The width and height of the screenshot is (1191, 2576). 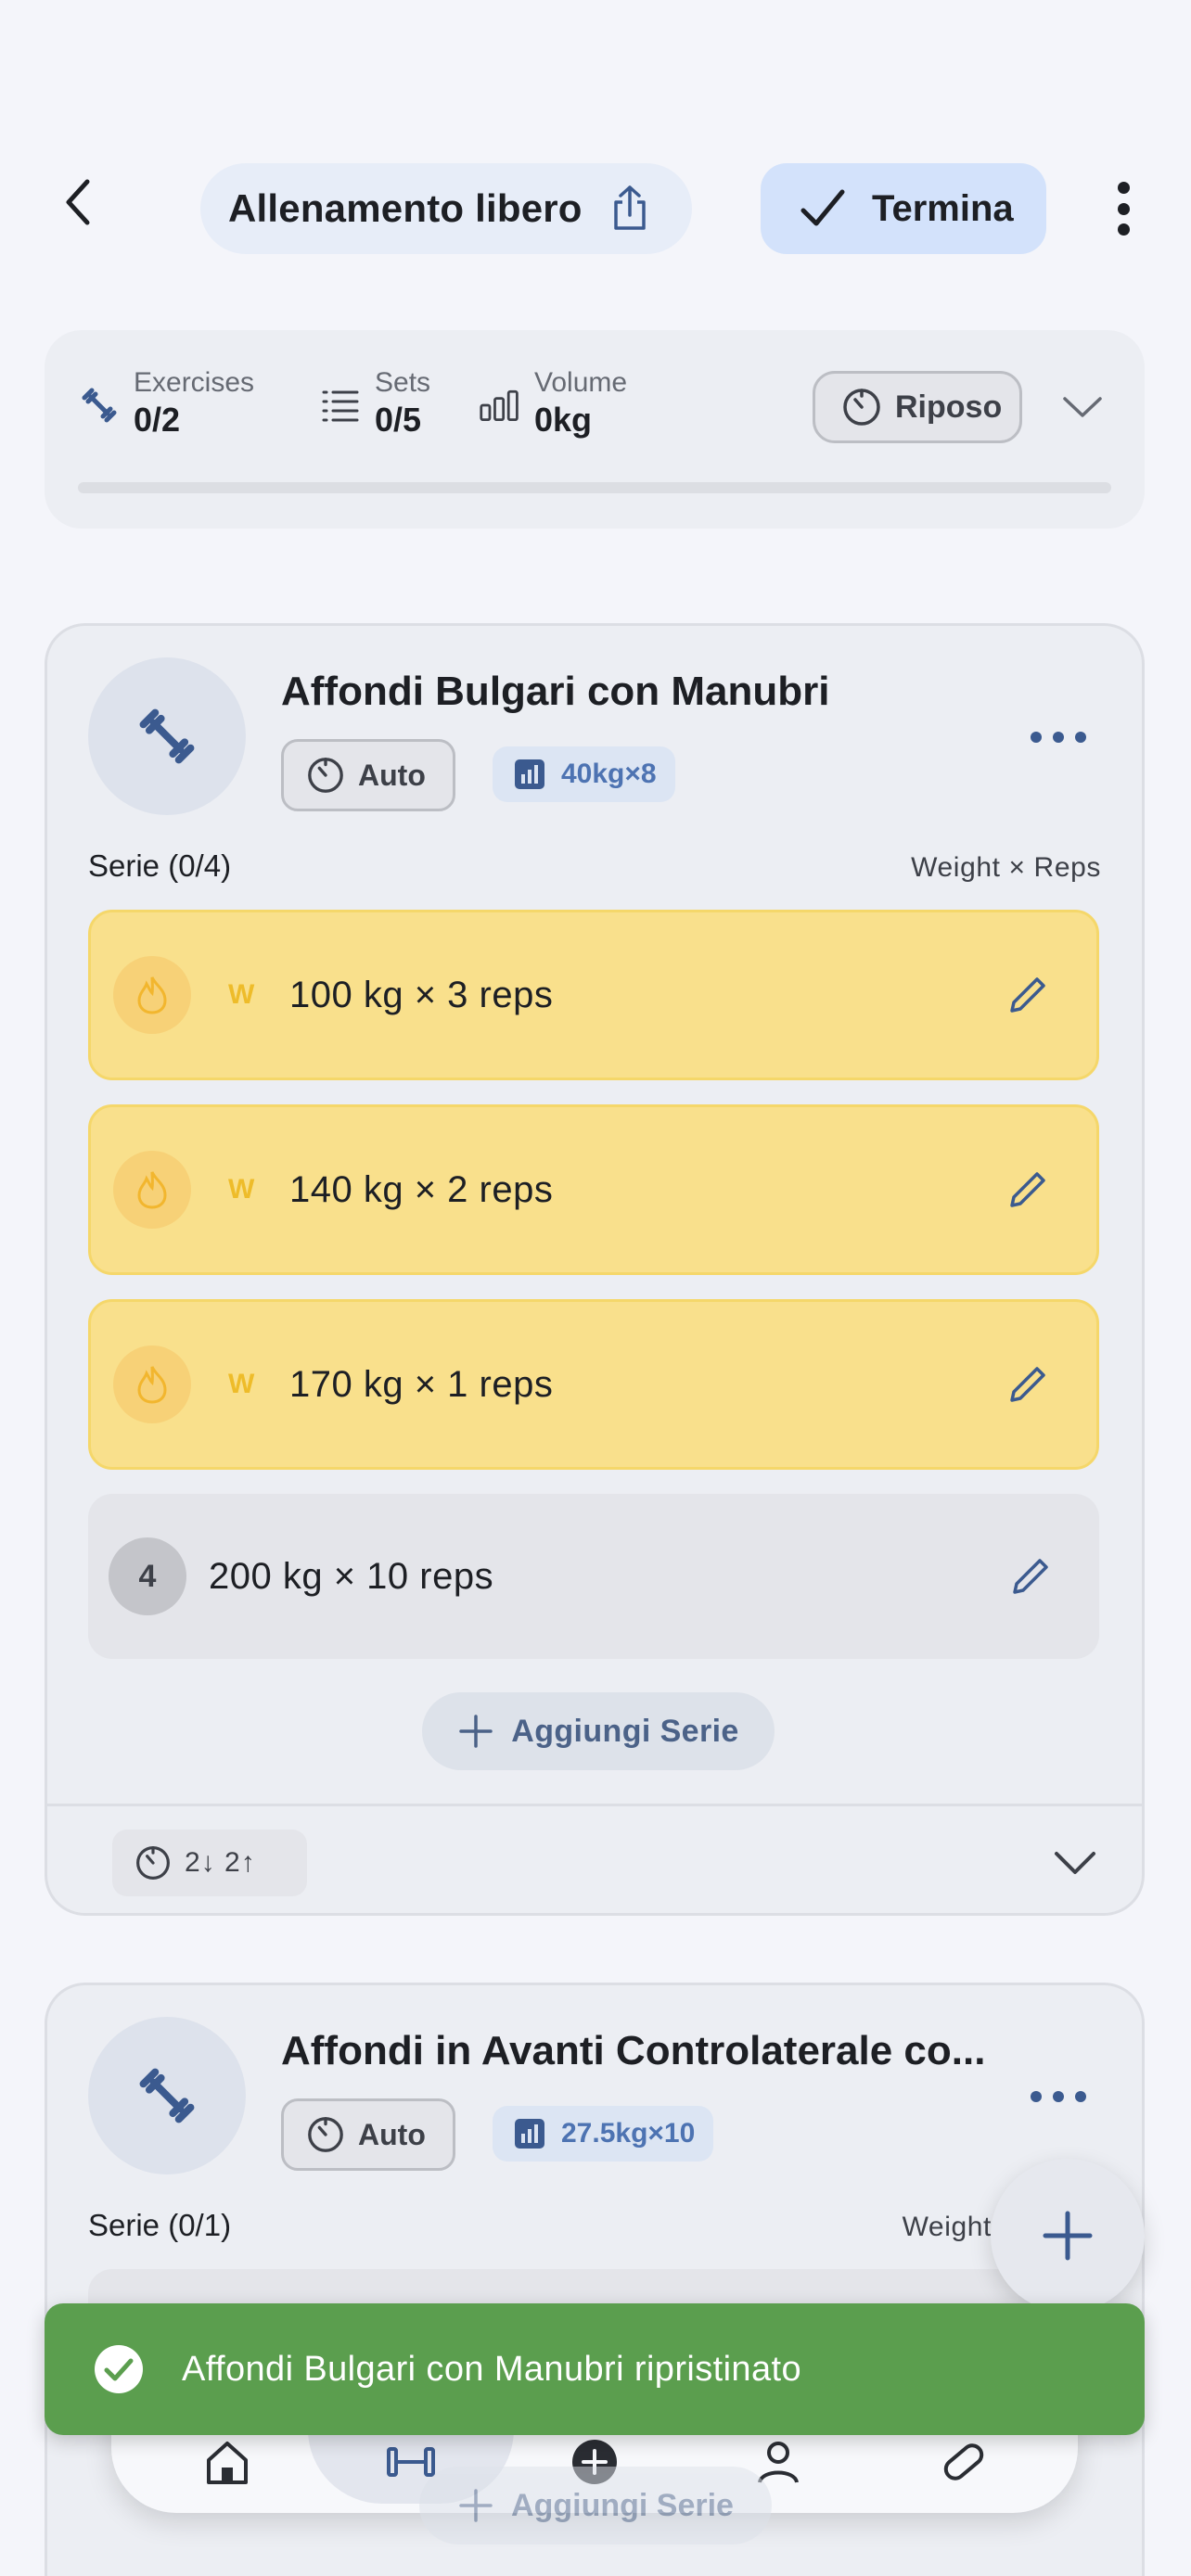 I want to click on more-options-button, so click(x=1123, y=208).